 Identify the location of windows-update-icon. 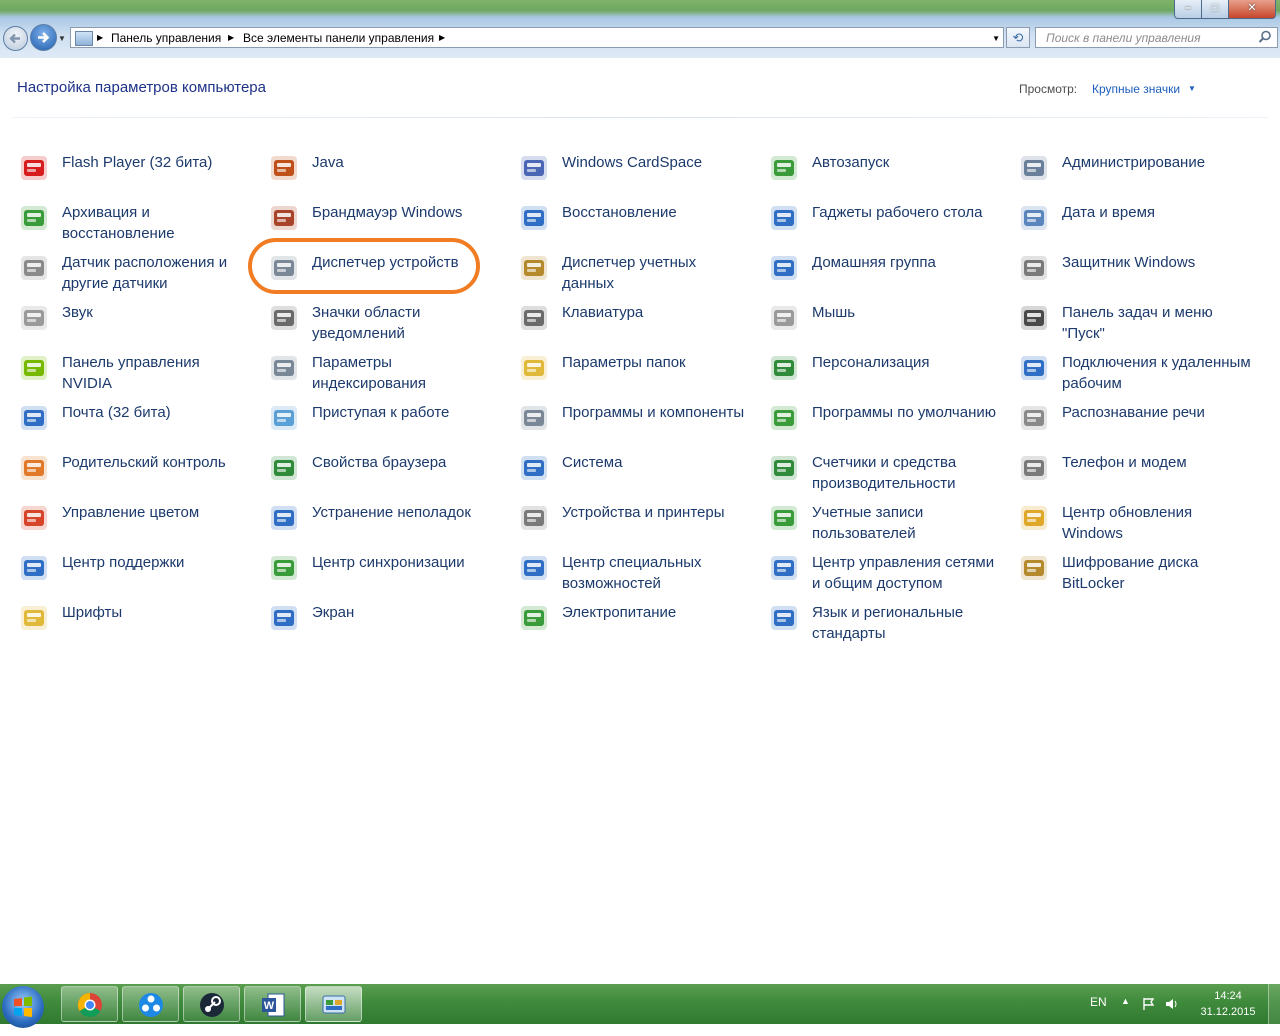
(1034, 518).